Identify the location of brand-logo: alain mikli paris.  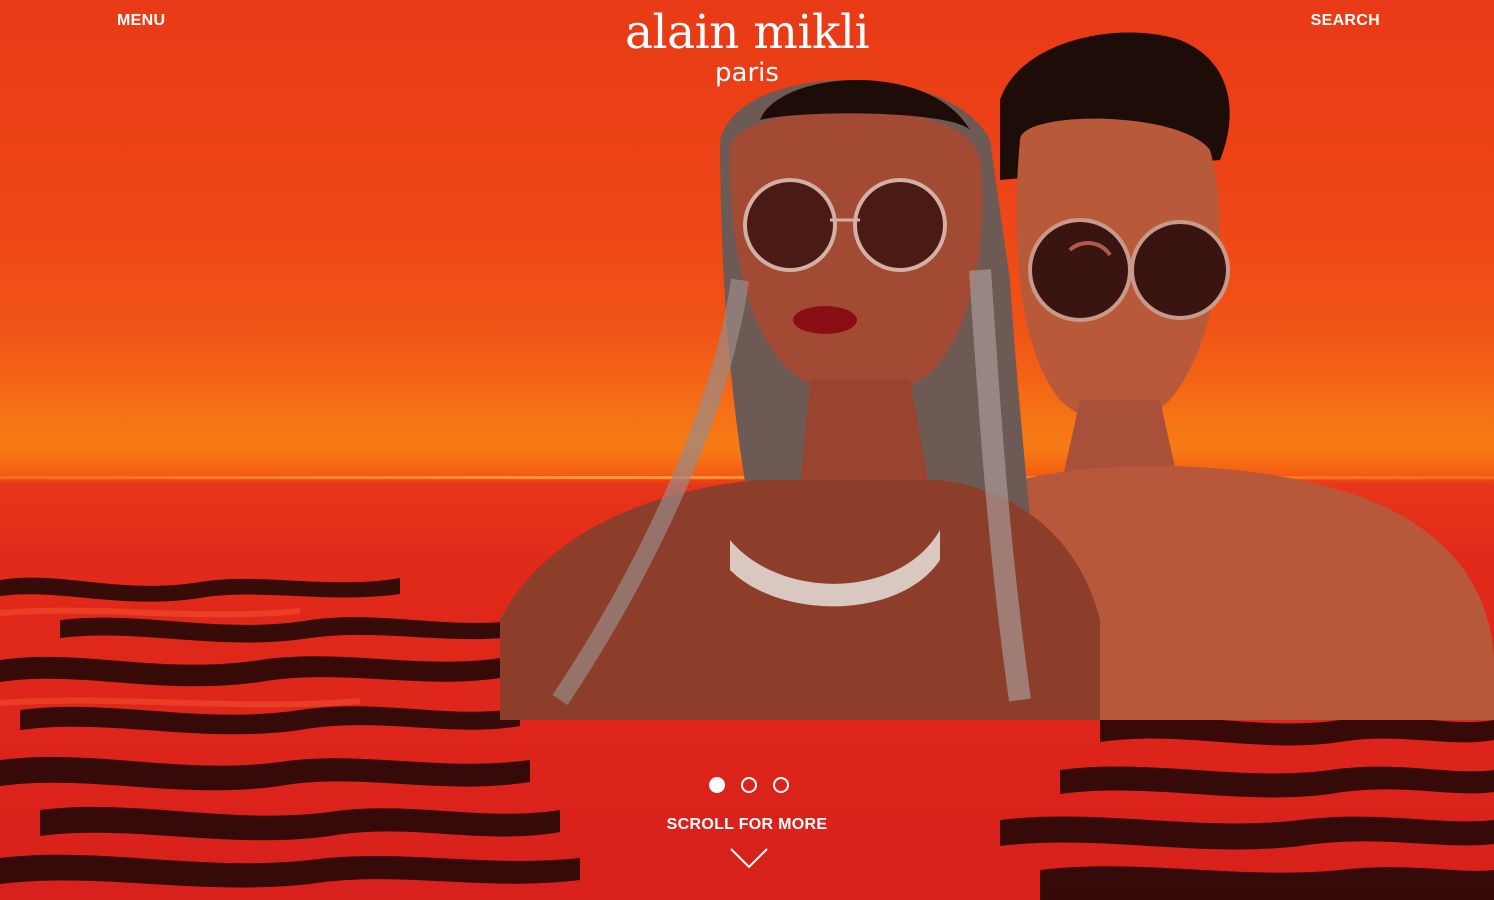
(747, 45).